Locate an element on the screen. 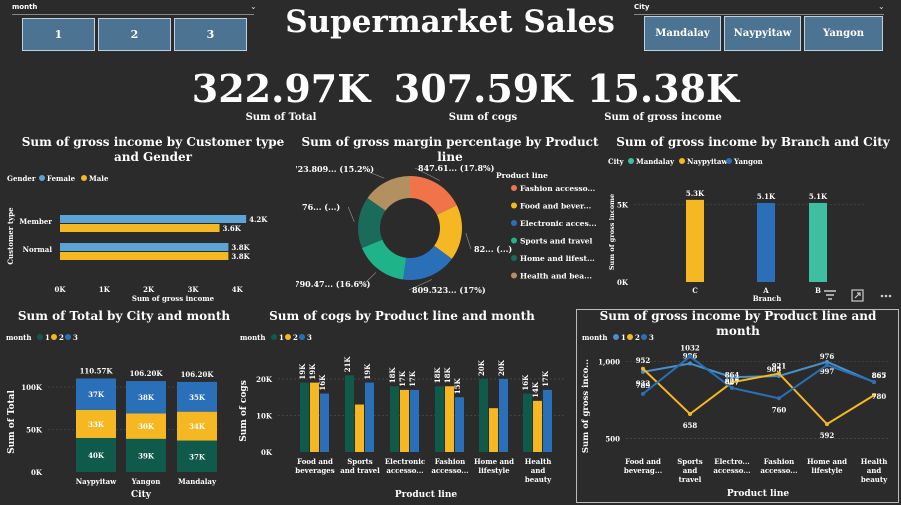  data-label: 921 is located at coordinates (779, 366).